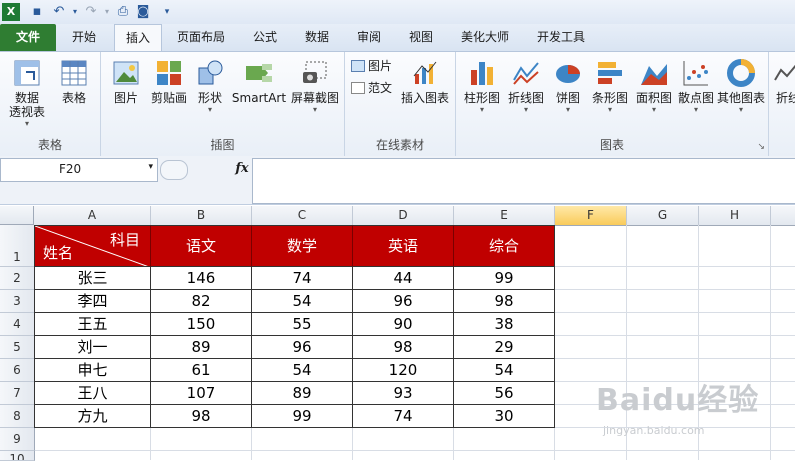  Describe the element at coordinates (371, 66) in the screenshot. I see `online-picture-button: 图片` at that location.